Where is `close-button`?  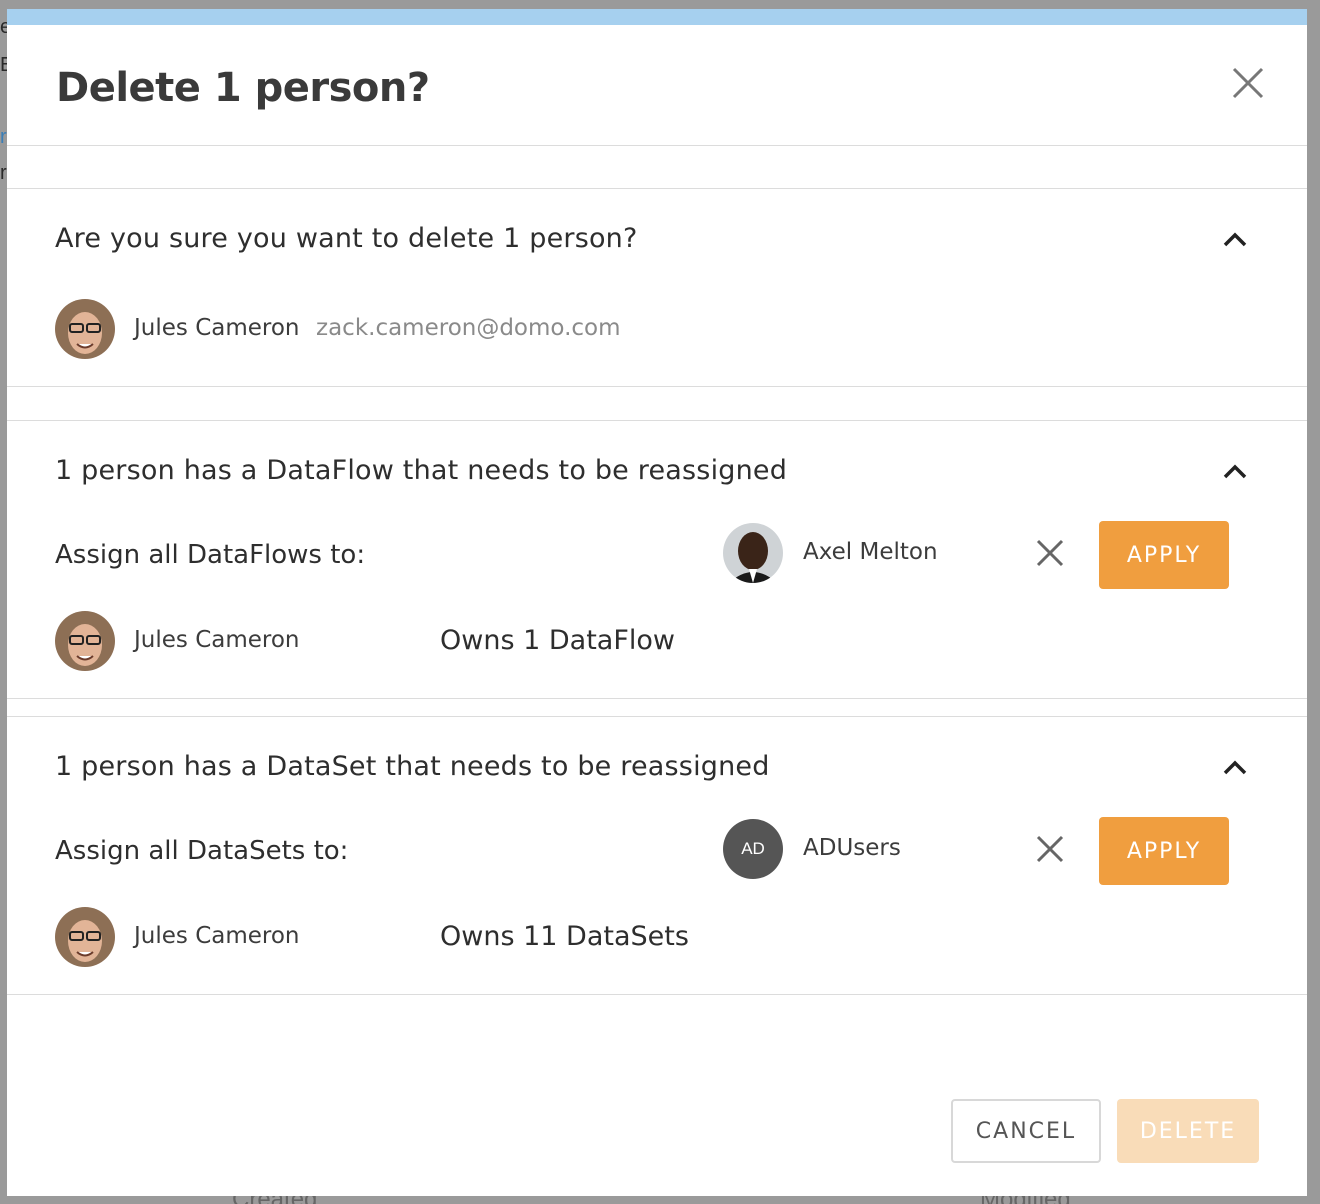 close-button is located at coordinates (1248, 83).